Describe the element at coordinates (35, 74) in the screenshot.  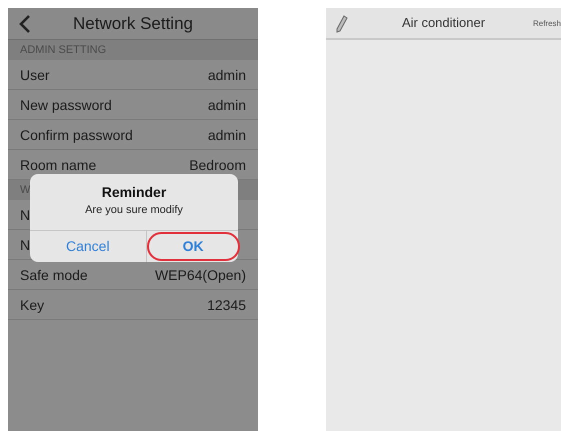
I see `setting-label: User` at that location.